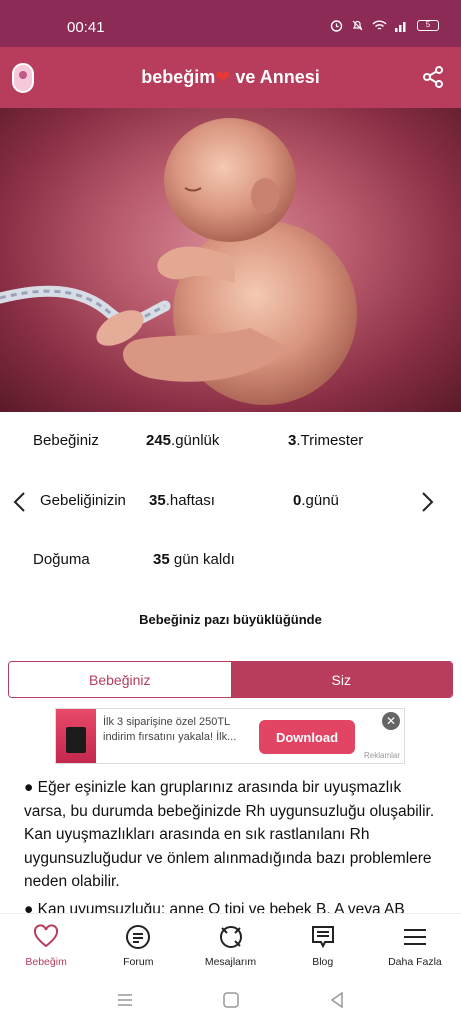 The width and height of the screenshot is (461, 1024). What do you see at coordinates (320, 500) in the screenshot?
I see `day-unit: .günü` at bounding box center [320, 500].